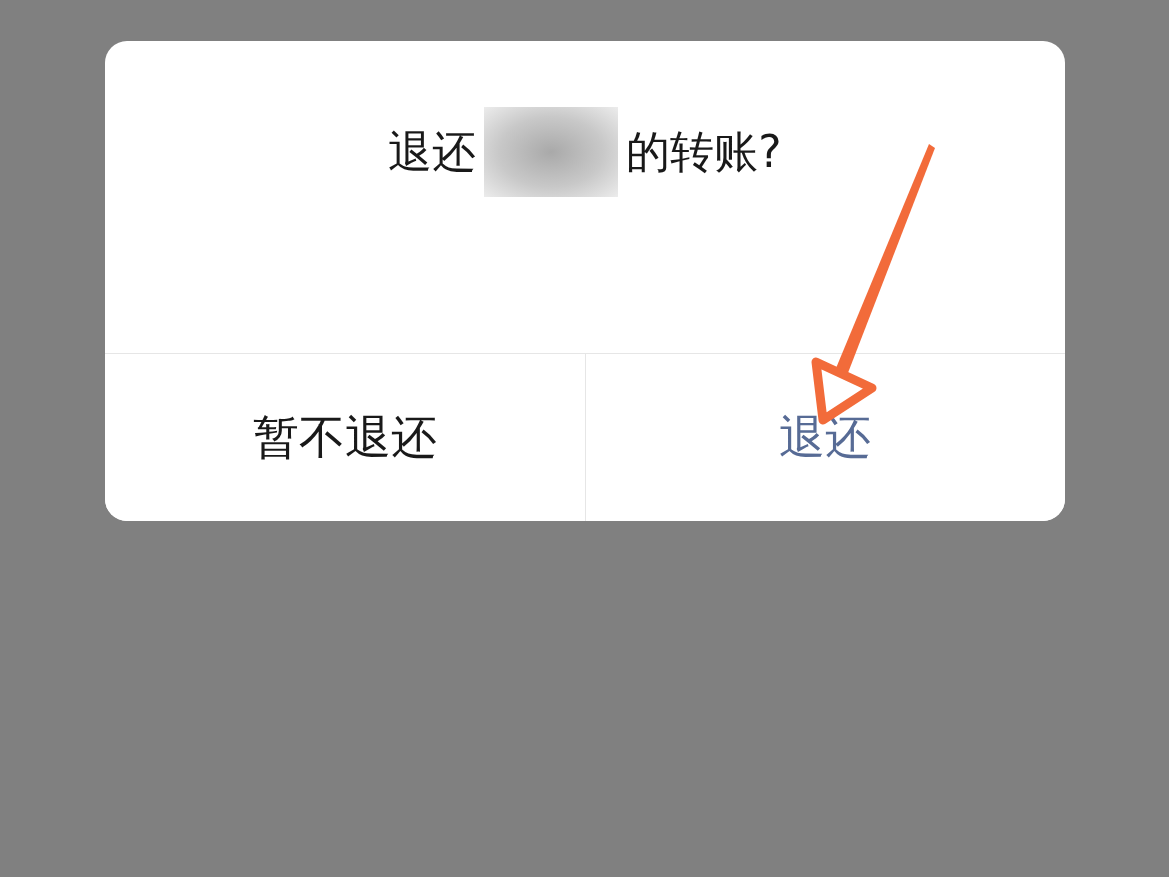 This screenshot has width=1169, height=877. Describe the element at coordinates (704, 151) in the screenshot. I see `dialog-title: 的转账?` at that location.